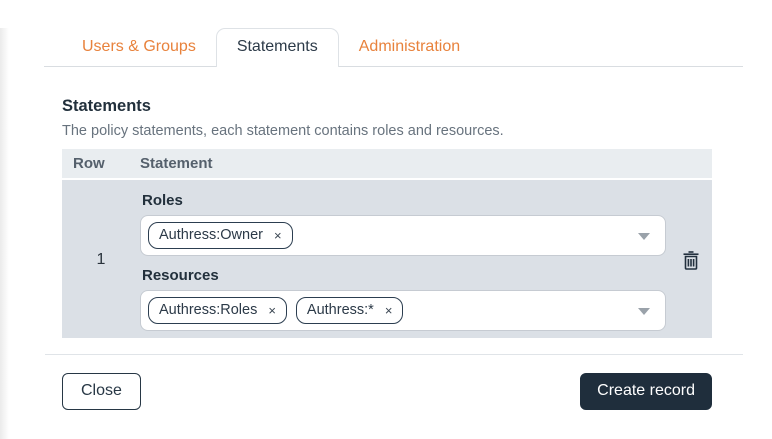 The width and height of the screenshot is (772, 439). What do you see at coordinates (4, 233) in the screenshot?
I see `panel-left-shadow` at bounding box center [4, 233].